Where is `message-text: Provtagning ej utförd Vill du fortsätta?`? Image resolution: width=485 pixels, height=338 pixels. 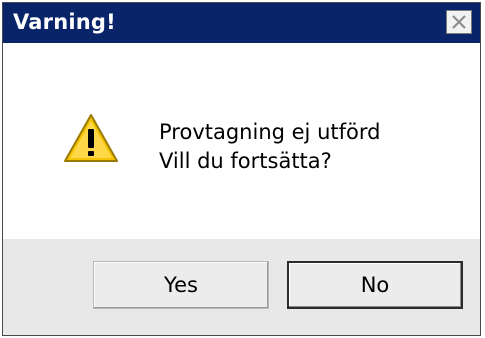 message-text: Provtagning ej utförd Vill du fortsätta? is located at coordinates (269, 147).